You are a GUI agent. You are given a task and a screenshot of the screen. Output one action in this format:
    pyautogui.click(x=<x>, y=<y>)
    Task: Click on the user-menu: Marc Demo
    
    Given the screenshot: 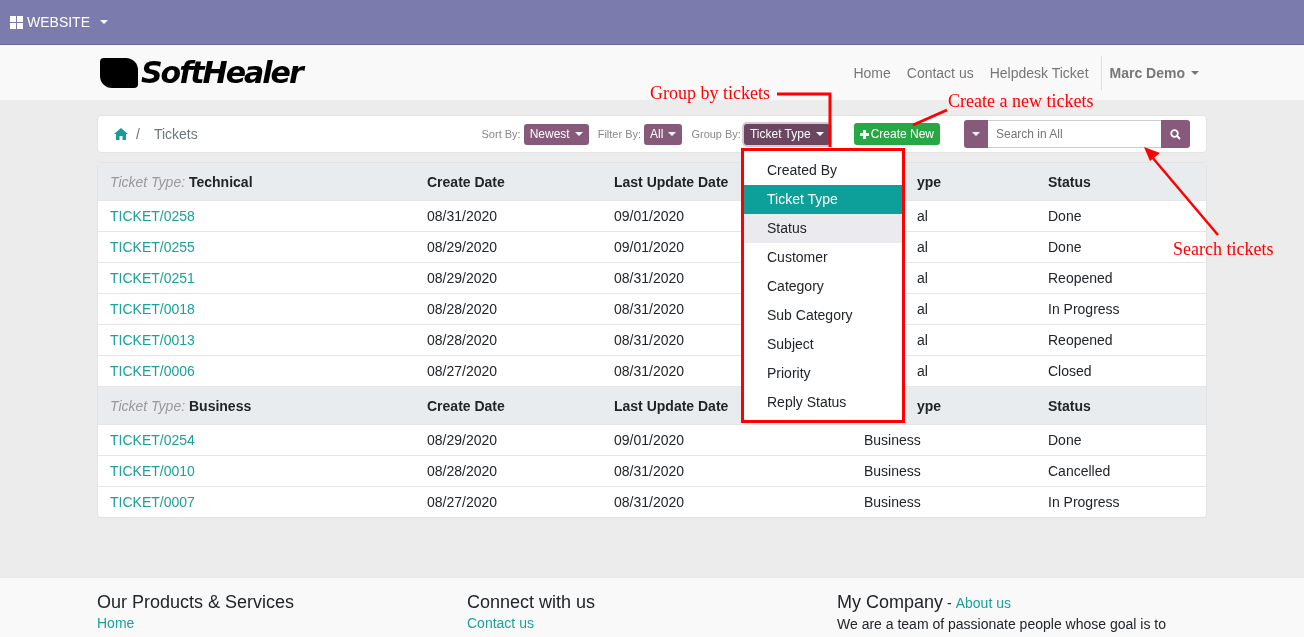 What is the action you would take?
    pyautogui.click(x=1154, y=72)
    